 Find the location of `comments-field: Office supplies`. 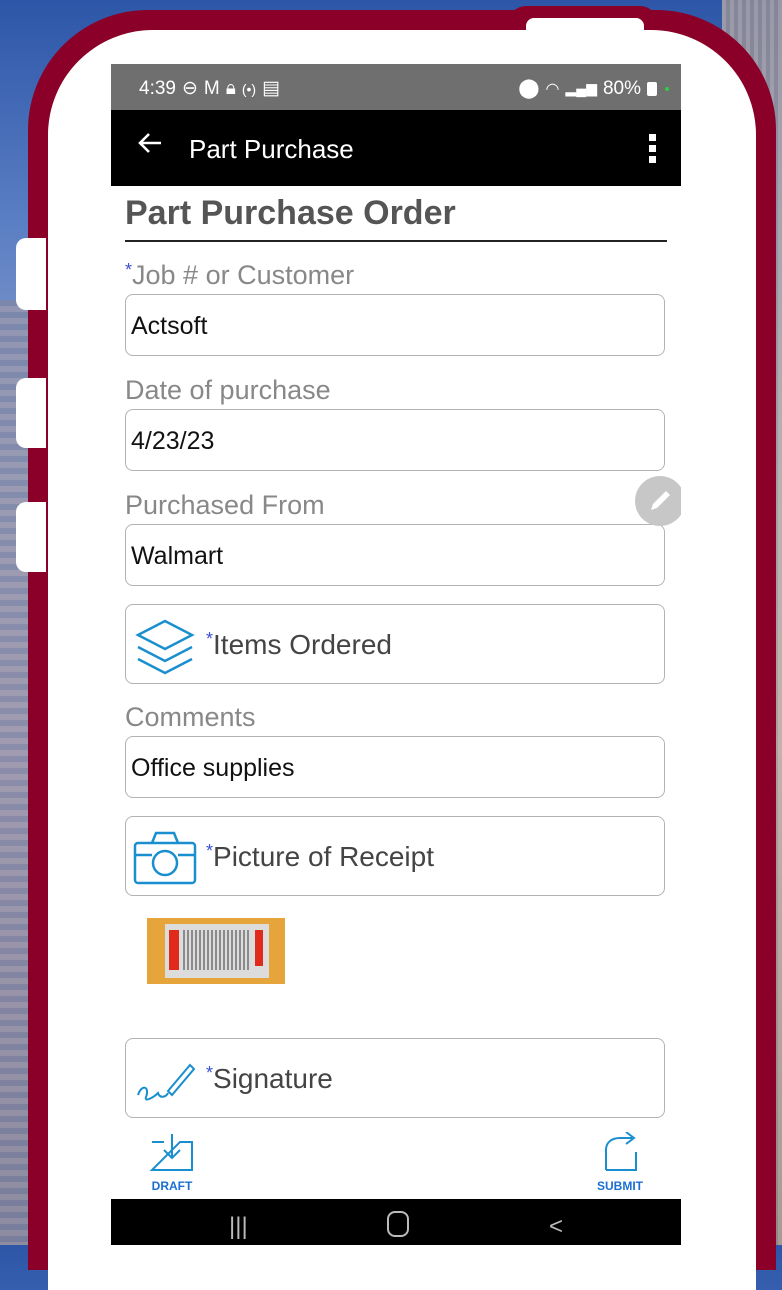

comments-field: Office supplies is located at coordinates (395, 767).